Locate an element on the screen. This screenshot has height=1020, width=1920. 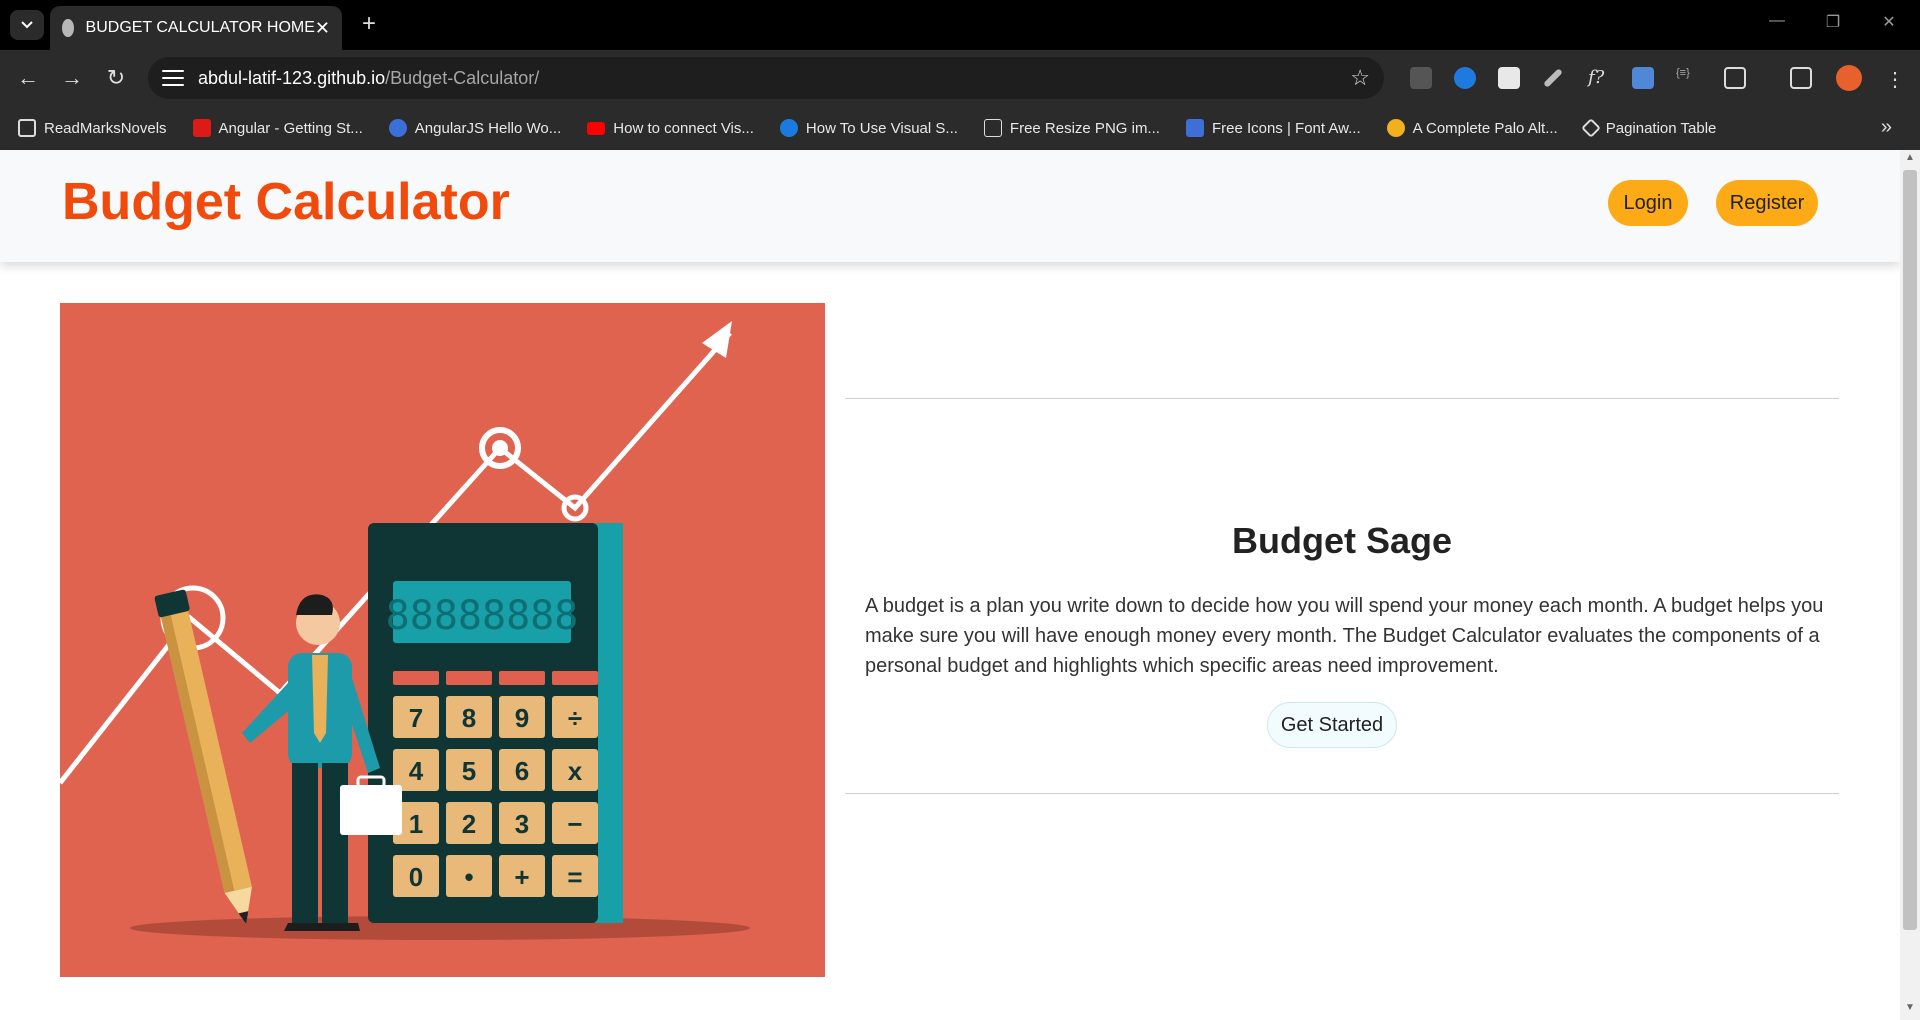
bookmark-item: Pagination Table is located at coordinates (1648, 128).